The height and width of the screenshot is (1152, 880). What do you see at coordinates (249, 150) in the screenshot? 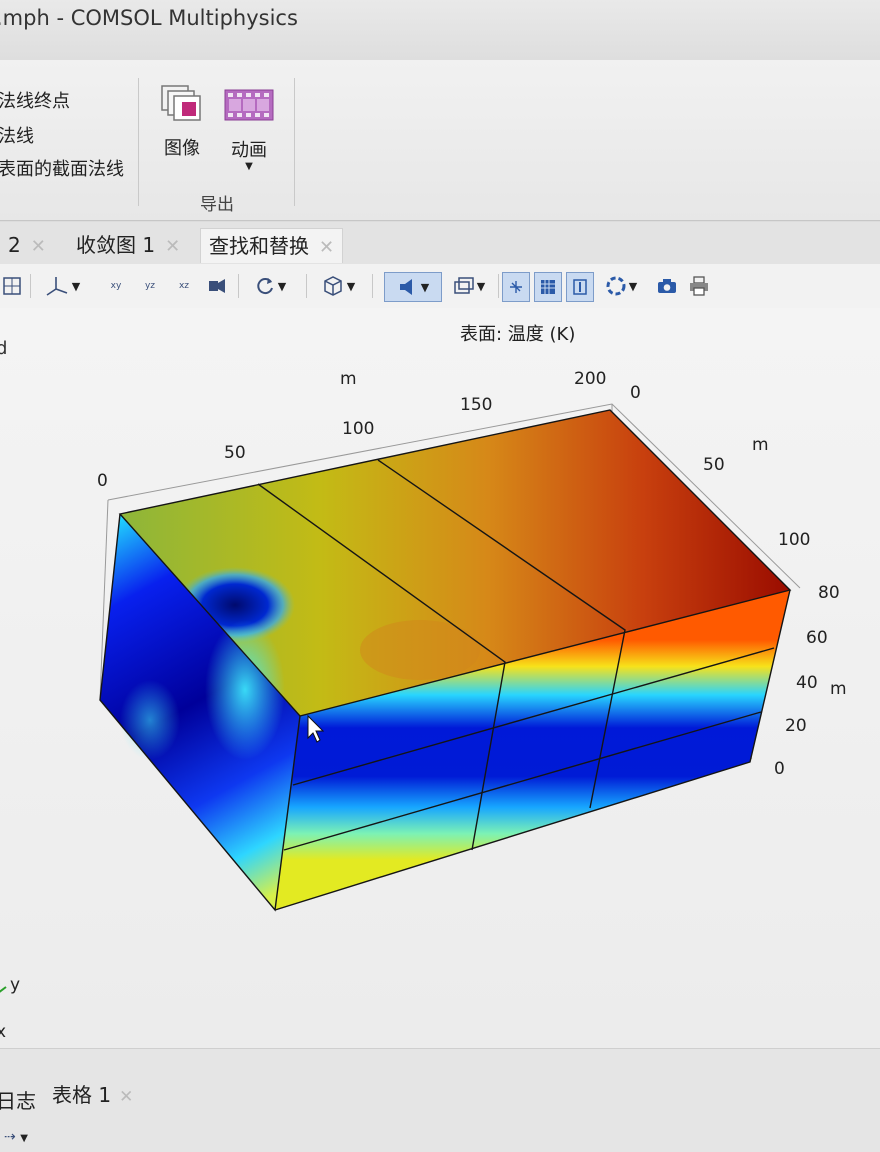
I see `animation-button-label: 动画` at bounding box center [249, 150].